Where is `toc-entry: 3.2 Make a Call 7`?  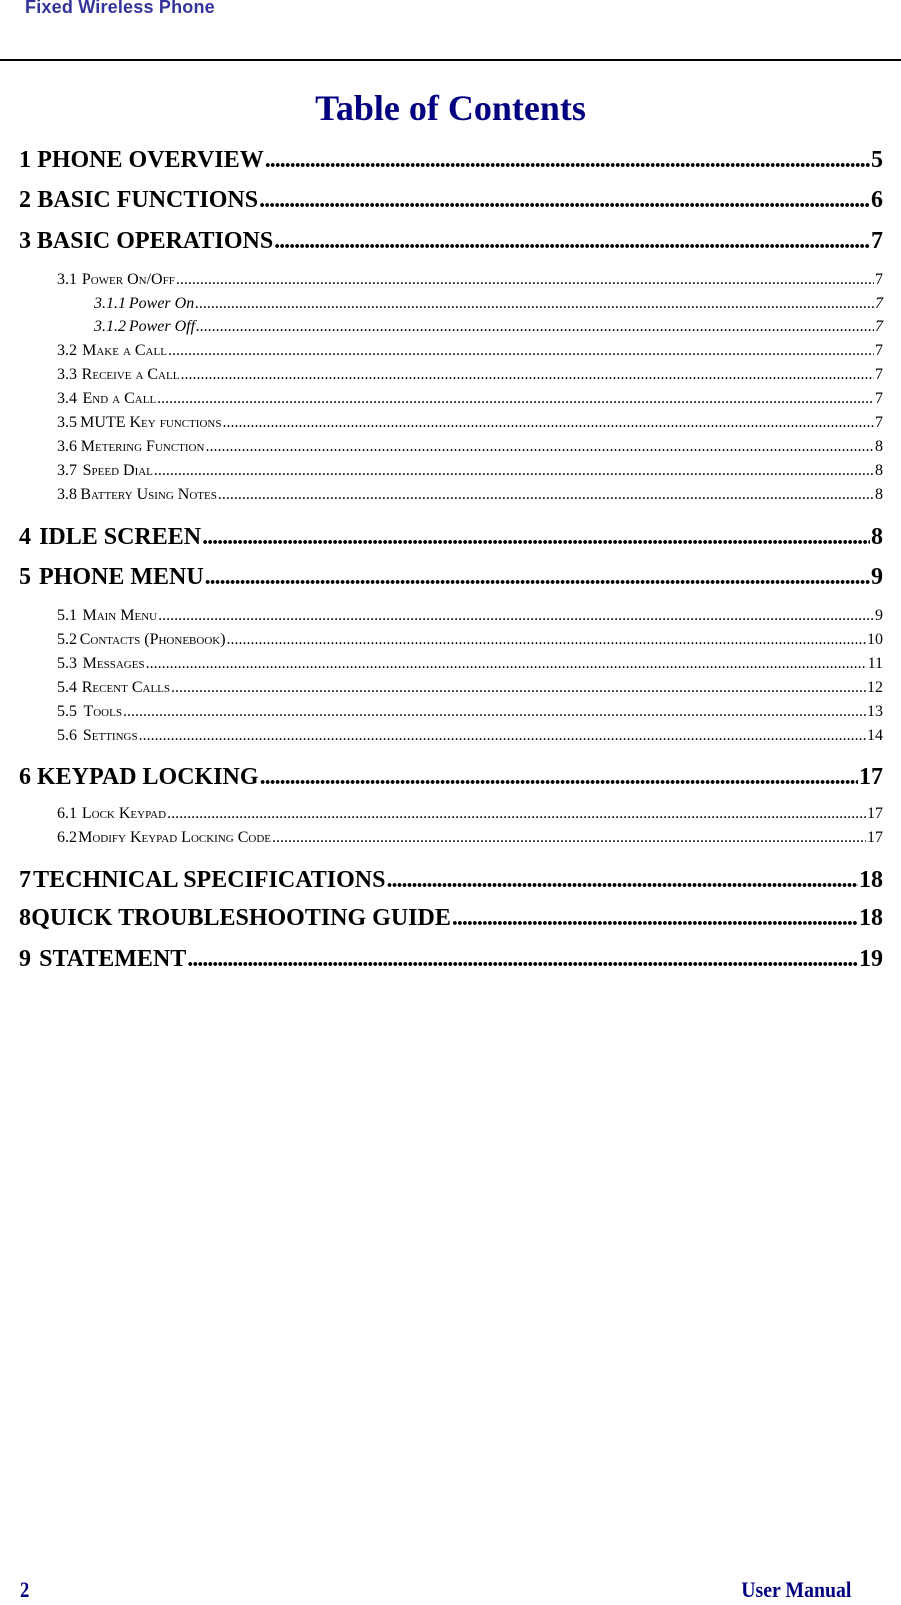 toc-entry: 3.2 Make a Call 7 is located at coordinates (470, 351).